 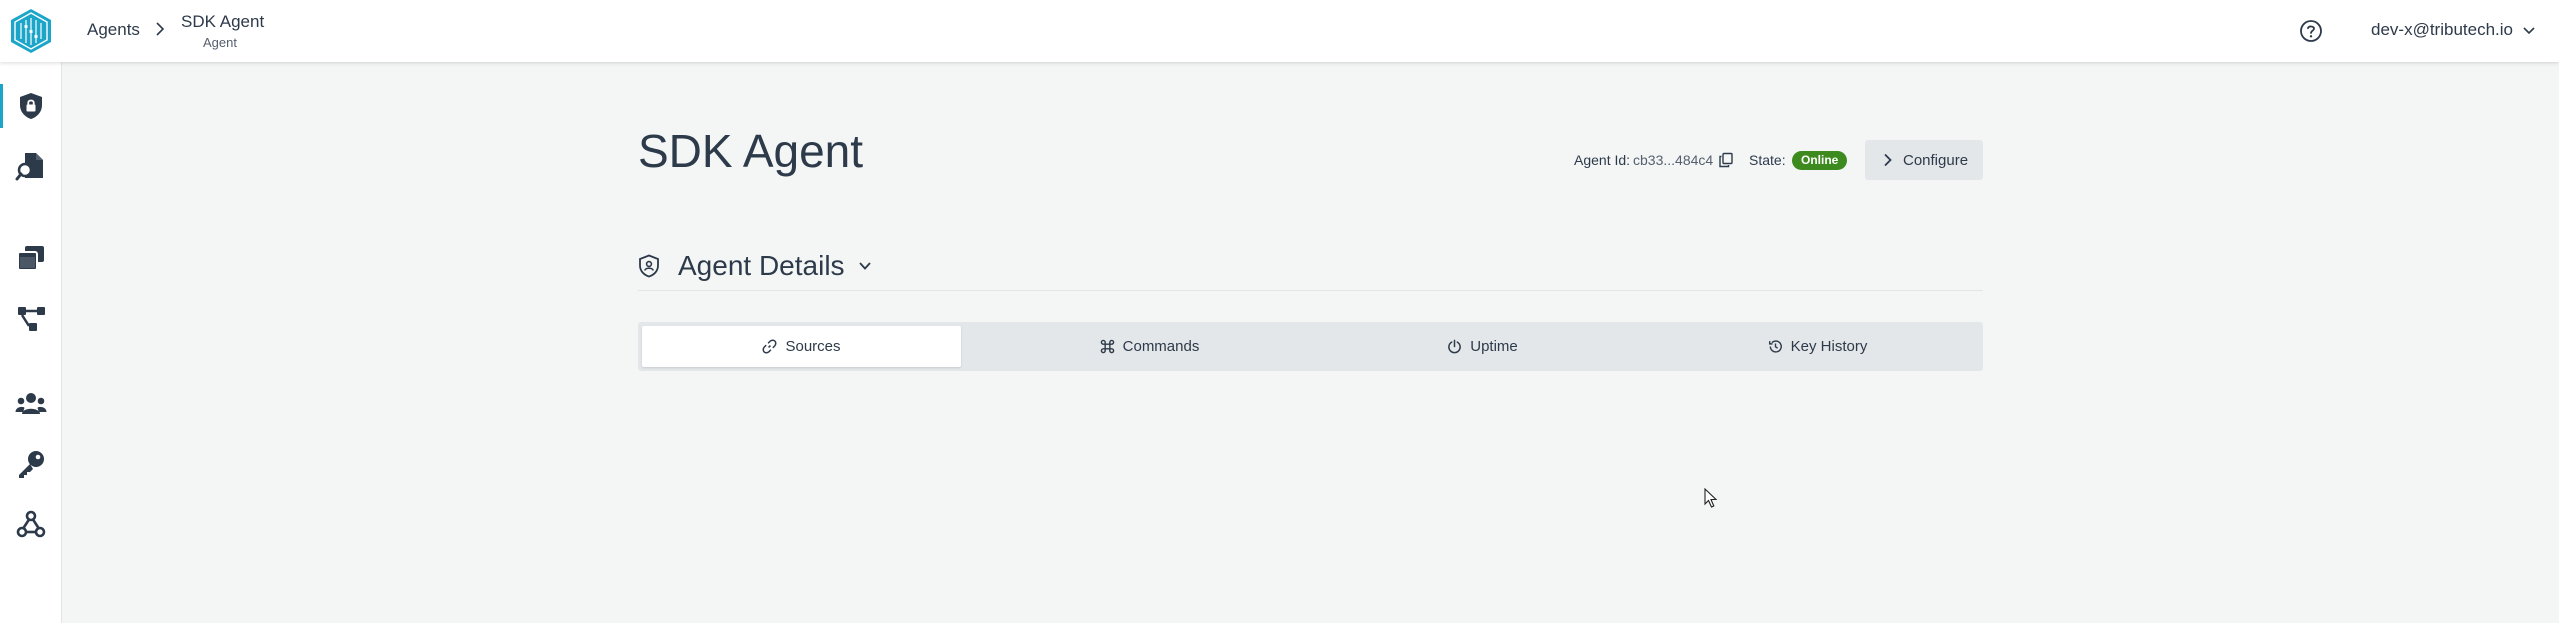 What do you see at coordinates (2442, 30) in the screenshot?
I see `user-menu: dev-x@tributech.io` at bounding box center [2442, 30].